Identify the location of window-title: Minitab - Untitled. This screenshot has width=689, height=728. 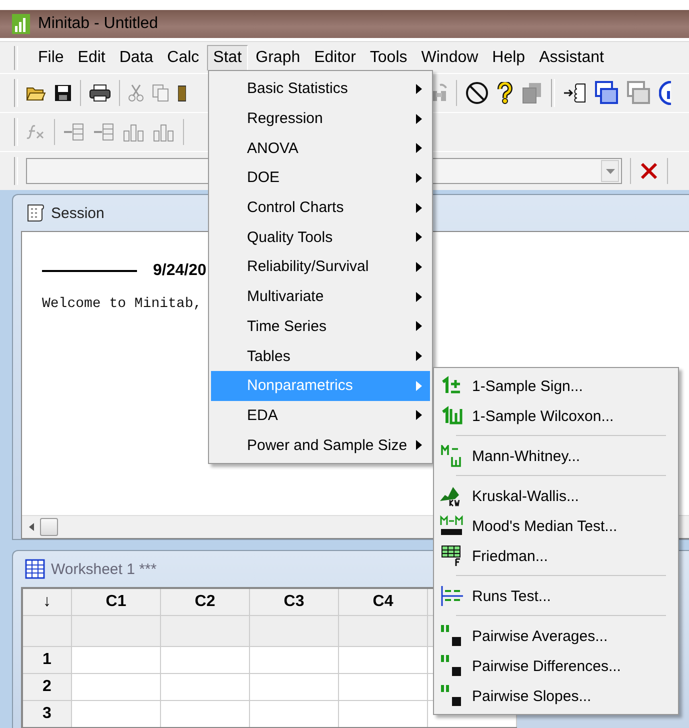
(98, 24).